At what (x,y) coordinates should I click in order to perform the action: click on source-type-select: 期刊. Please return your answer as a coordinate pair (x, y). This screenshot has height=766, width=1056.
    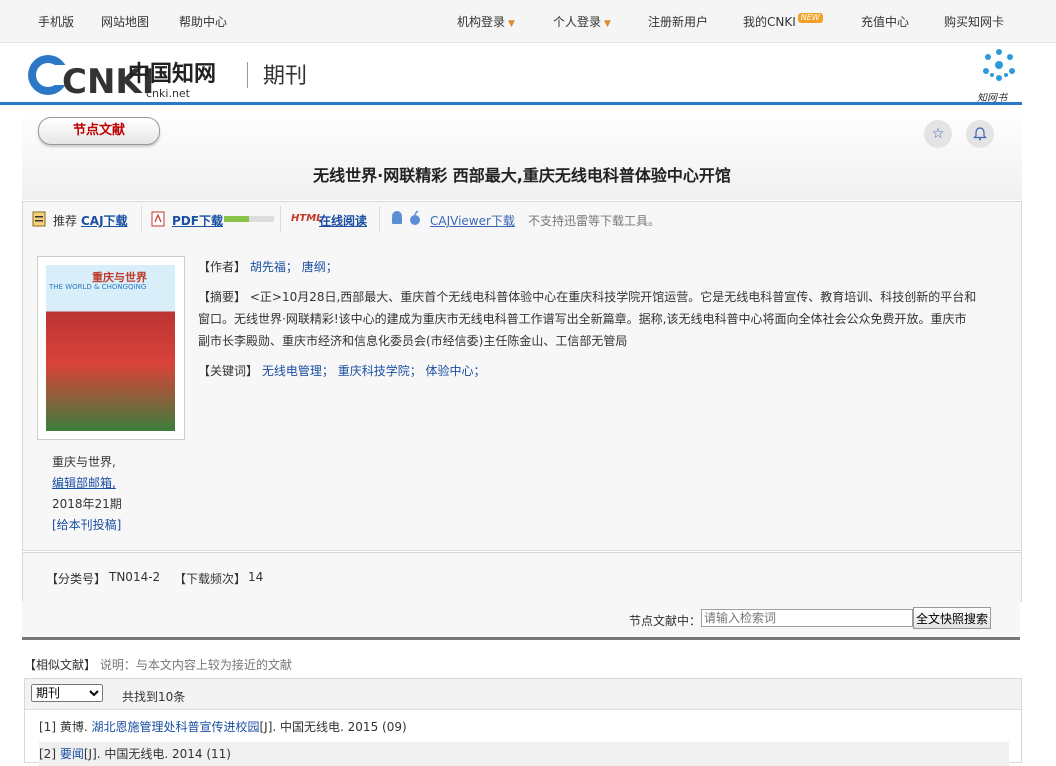
    Looking at the image, I should click on (67, 693).